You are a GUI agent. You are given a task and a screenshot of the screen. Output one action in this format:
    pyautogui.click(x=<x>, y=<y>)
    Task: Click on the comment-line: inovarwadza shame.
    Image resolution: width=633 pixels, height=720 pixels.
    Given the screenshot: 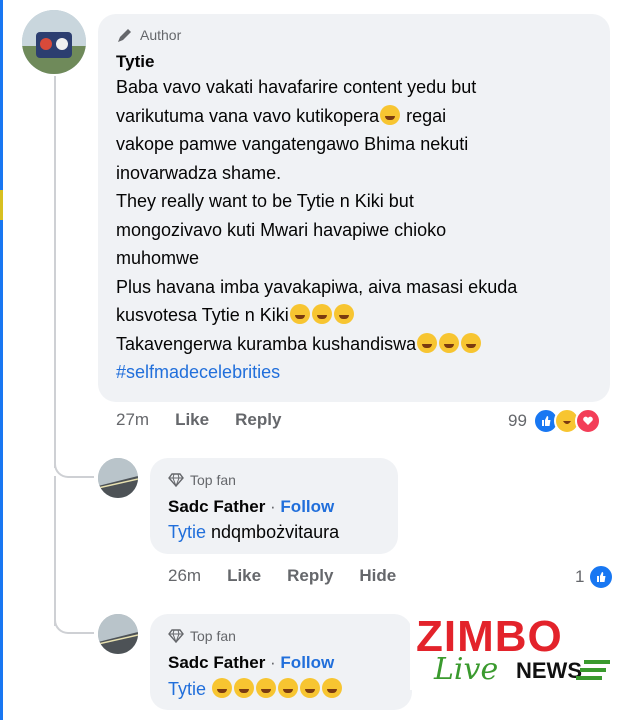 What is the action you would take?
    pyautogui.click(x=199, y=172)
    